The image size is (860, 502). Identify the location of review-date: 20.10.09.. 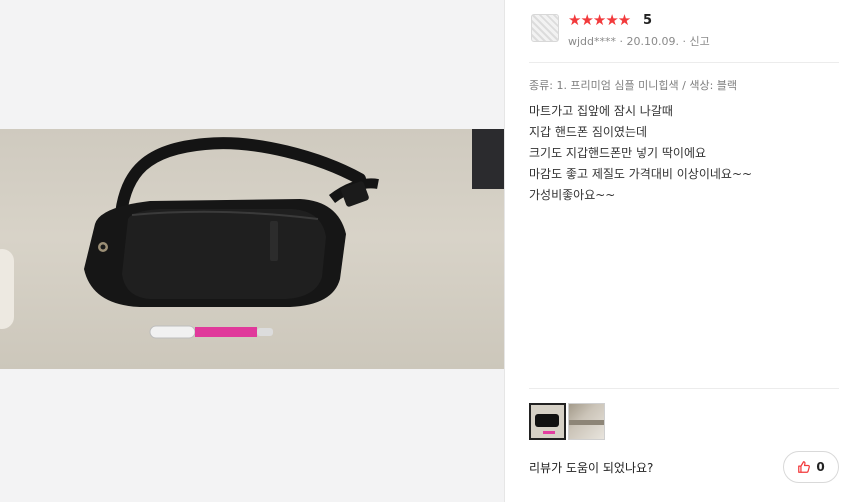
(653, 41).